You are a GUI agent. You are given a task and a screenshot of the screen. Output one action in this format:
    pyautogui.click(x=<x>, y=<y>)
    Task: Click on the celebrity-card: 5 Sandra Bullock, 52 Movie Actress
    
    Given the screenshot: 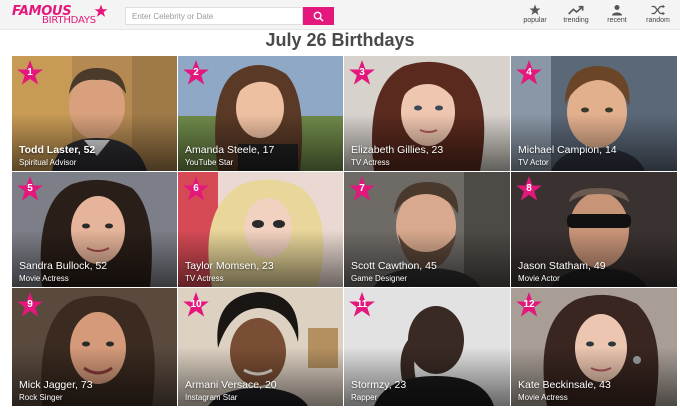 What is the action you would take?
    pyautogui.click(x=94, y=229)
    